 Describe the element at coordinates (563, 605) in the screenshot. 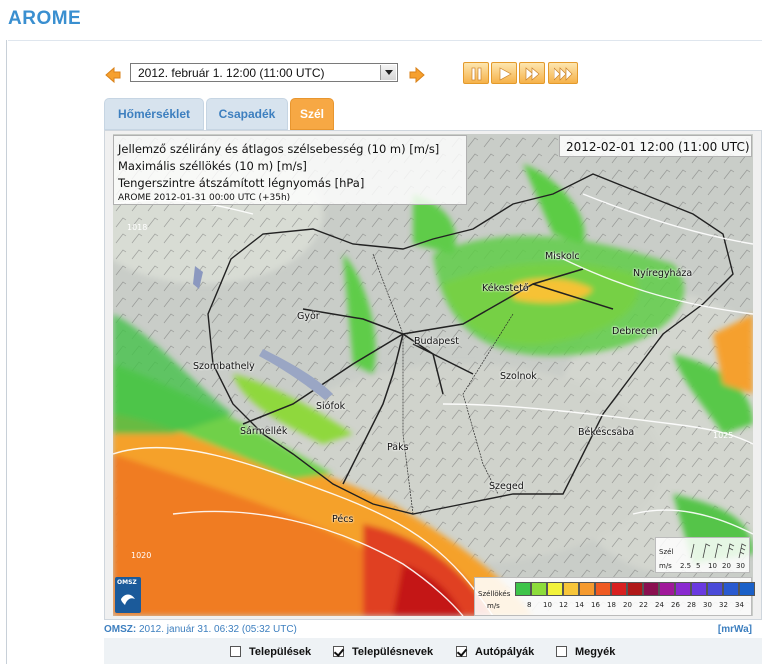

I see `gust-scale-value: 12` at that location.